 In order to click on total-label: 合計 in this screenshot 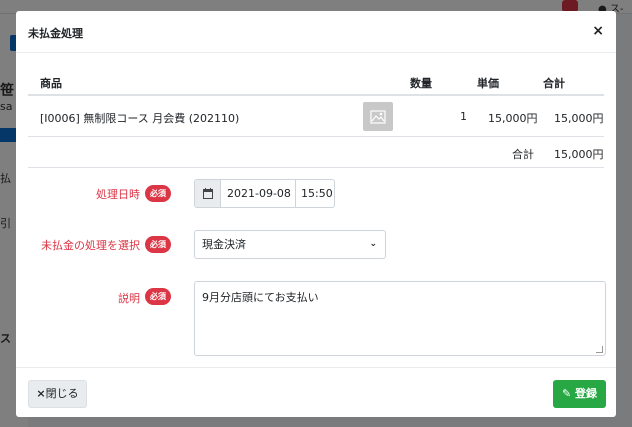, I will do `click(523, 154)`.